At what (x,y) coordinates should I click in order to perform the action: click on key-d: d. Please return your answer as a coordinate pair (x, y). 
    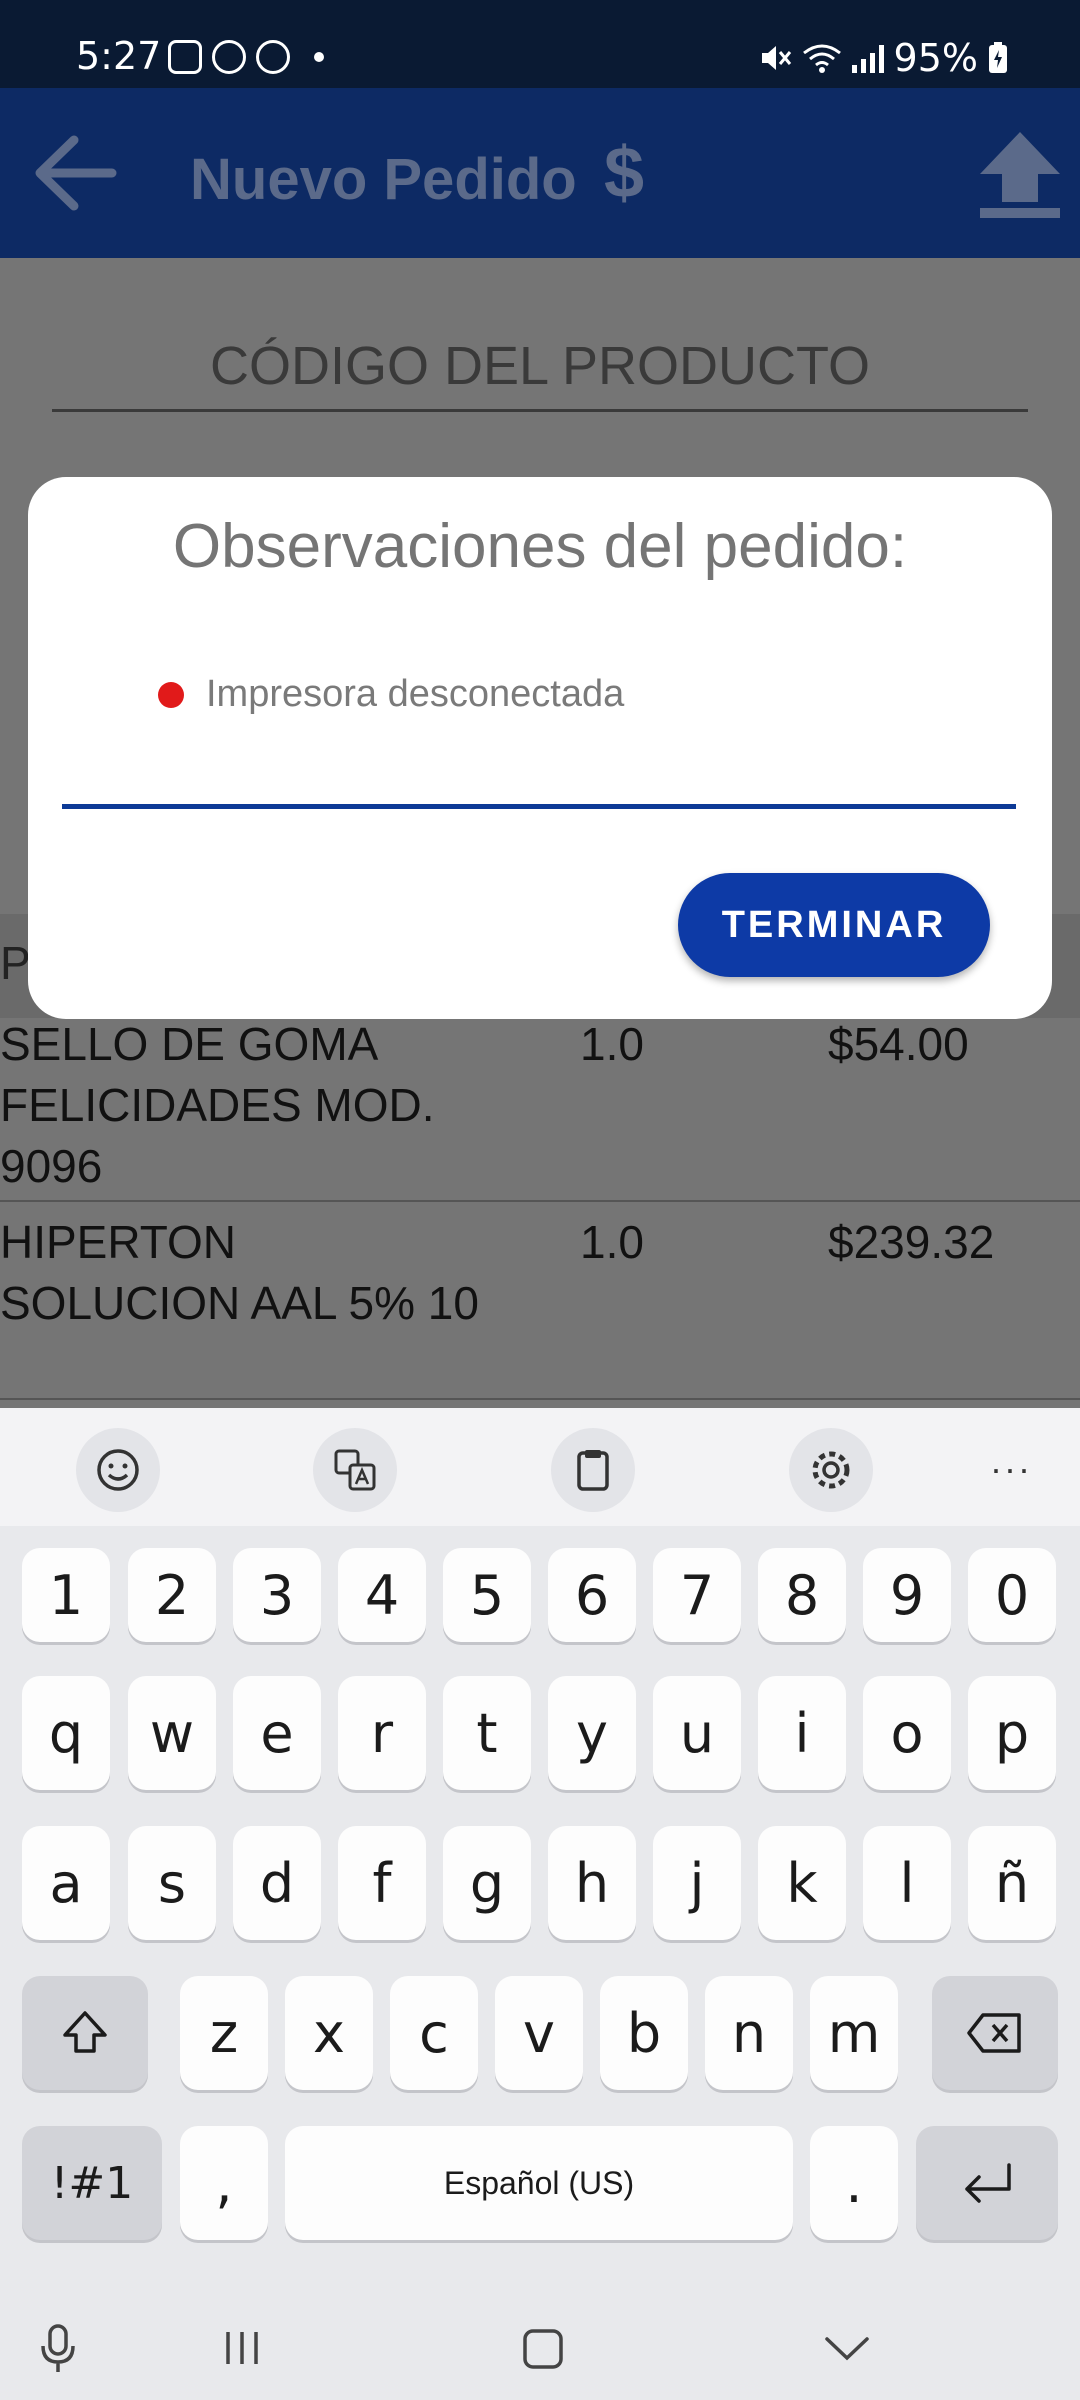
    Looking at the image, I should click on (277, 1883).